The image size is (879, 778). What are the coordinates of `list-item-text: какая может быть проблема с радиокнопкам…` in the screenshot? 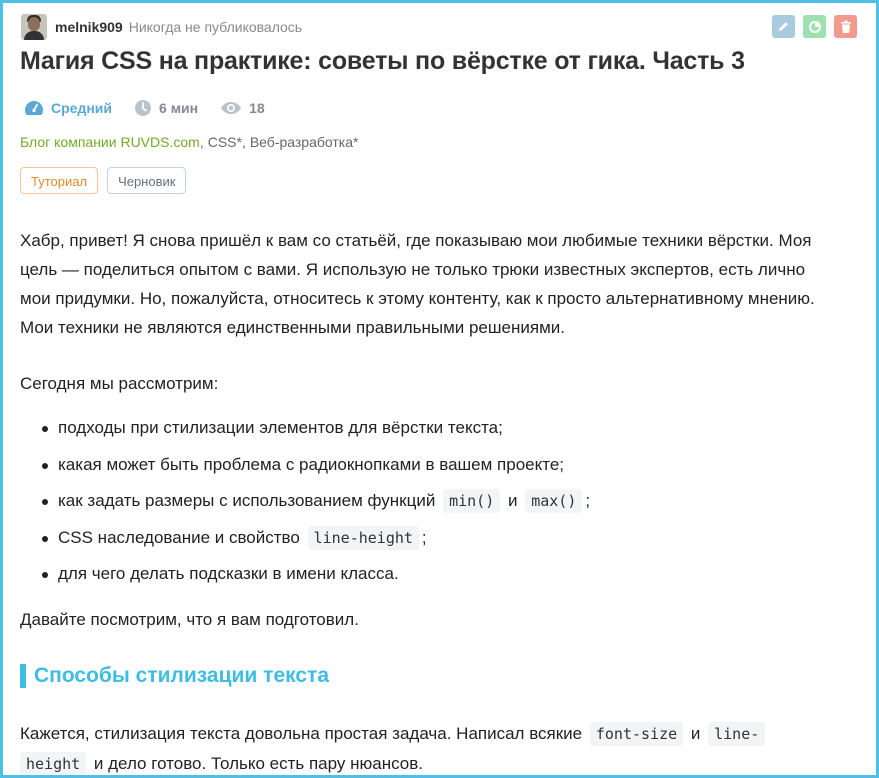 It's located at (311, 464).